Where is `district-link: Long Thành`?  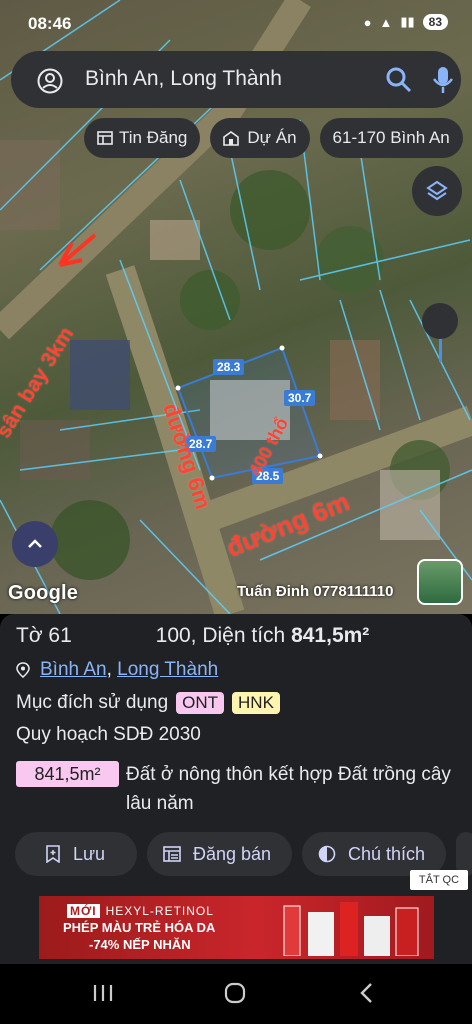
district-link: Long Thành is located at coordinates (167, 669).